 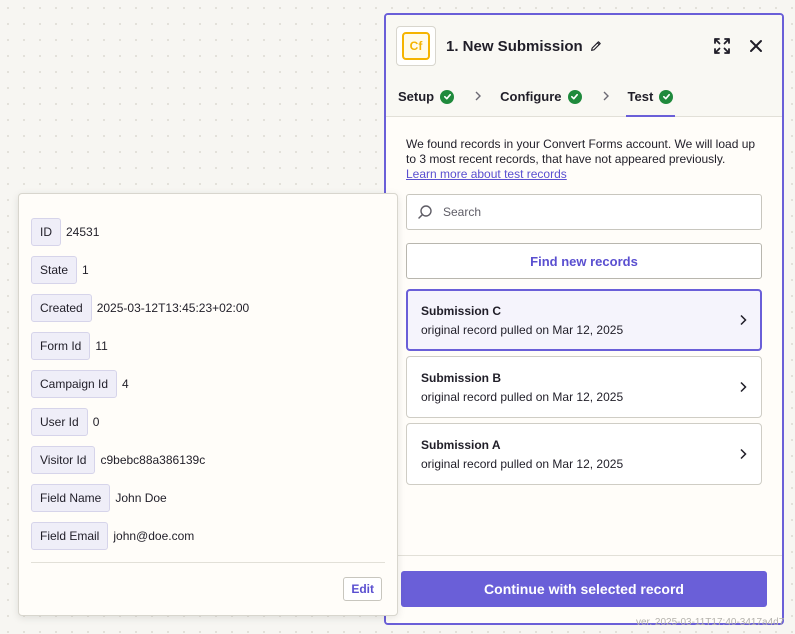 I want to click on field-value: 24531, so click(x=83, y=232).